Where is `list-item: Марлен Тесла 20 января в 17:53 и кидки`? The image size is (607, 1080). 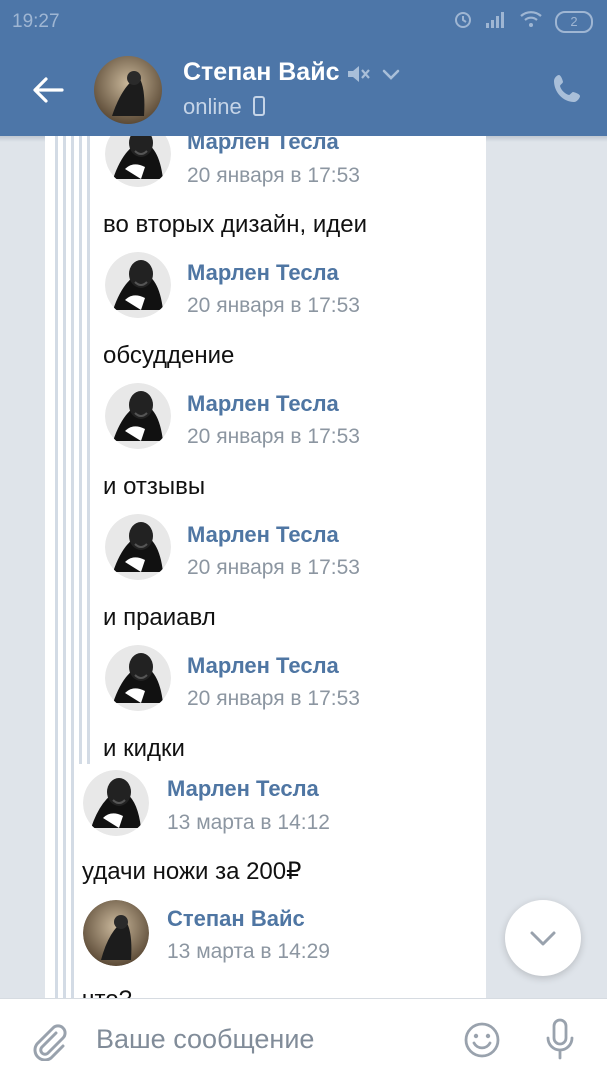 list-item: Марлен Тесла 20 января в 17:53 и кидки is located at coordinates (265, 707).